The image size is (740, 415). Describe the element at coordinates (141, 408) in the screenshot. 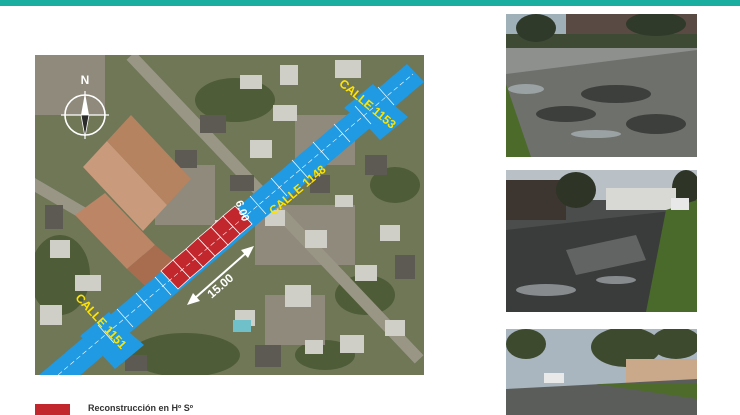

I see `legend-label-reconstruction: Reconstrucción en Hº Sº` at that location.